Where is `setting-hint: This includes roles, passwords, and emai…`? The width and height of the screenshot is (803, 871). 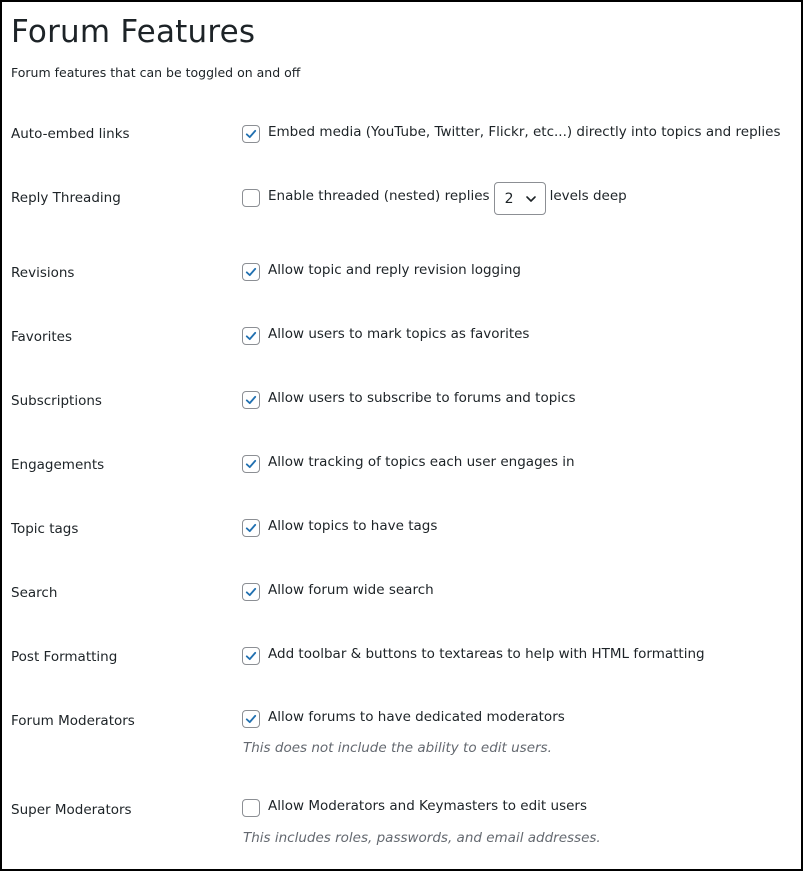
setting-hint: This includes roles, passwords, and emai… is located at coordinates (422, 838).